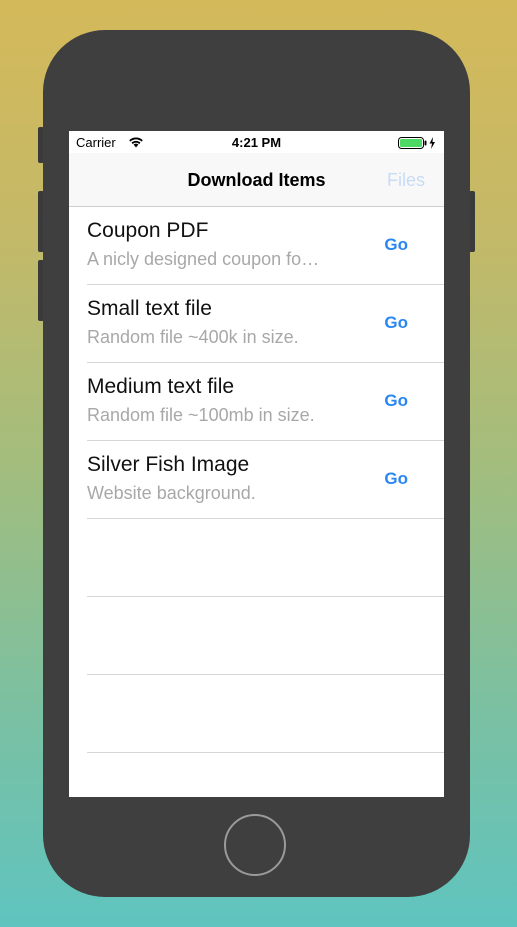  I want to click on status-bar: Carrier 4:21 PM, so click(256, 142).